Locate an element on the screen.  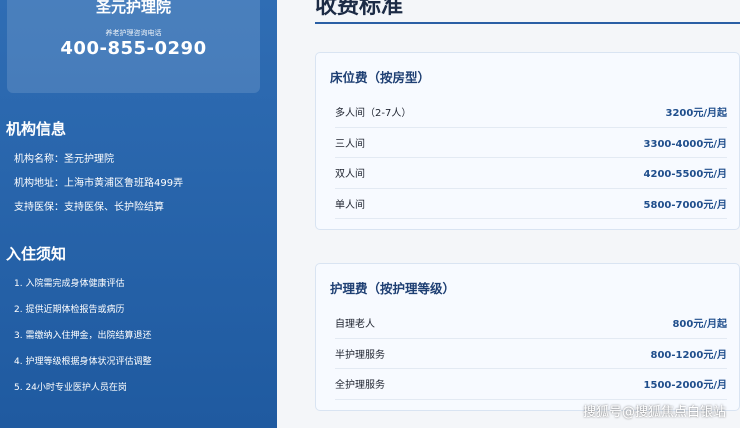
care-fee-heading: 护理费（按护理等级） is located at coordinates (393, 288).